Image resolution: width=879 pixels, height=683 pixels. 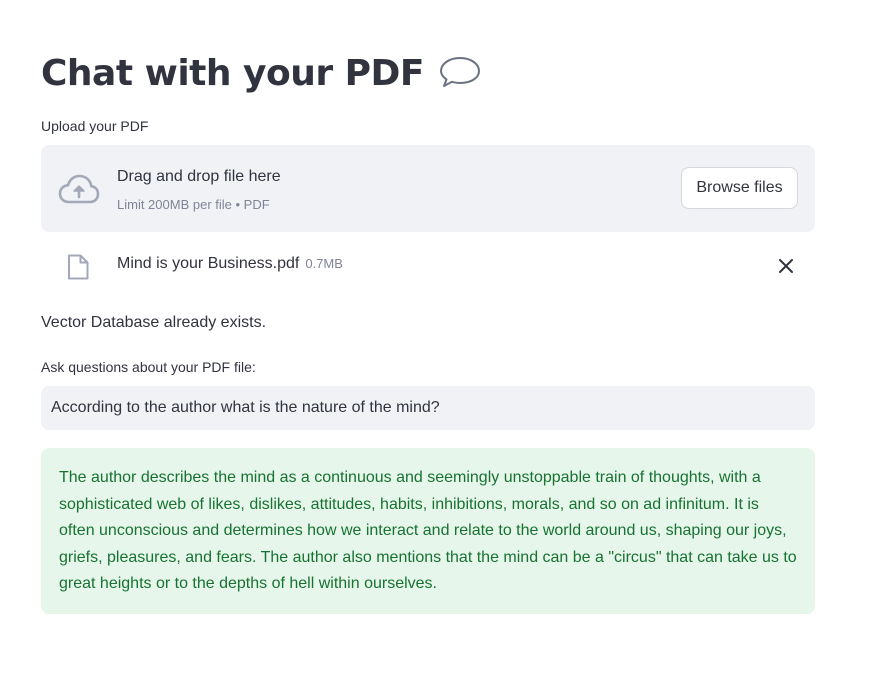 I want to click on browse-files-button: Browse files, so click(x=739, y=188).